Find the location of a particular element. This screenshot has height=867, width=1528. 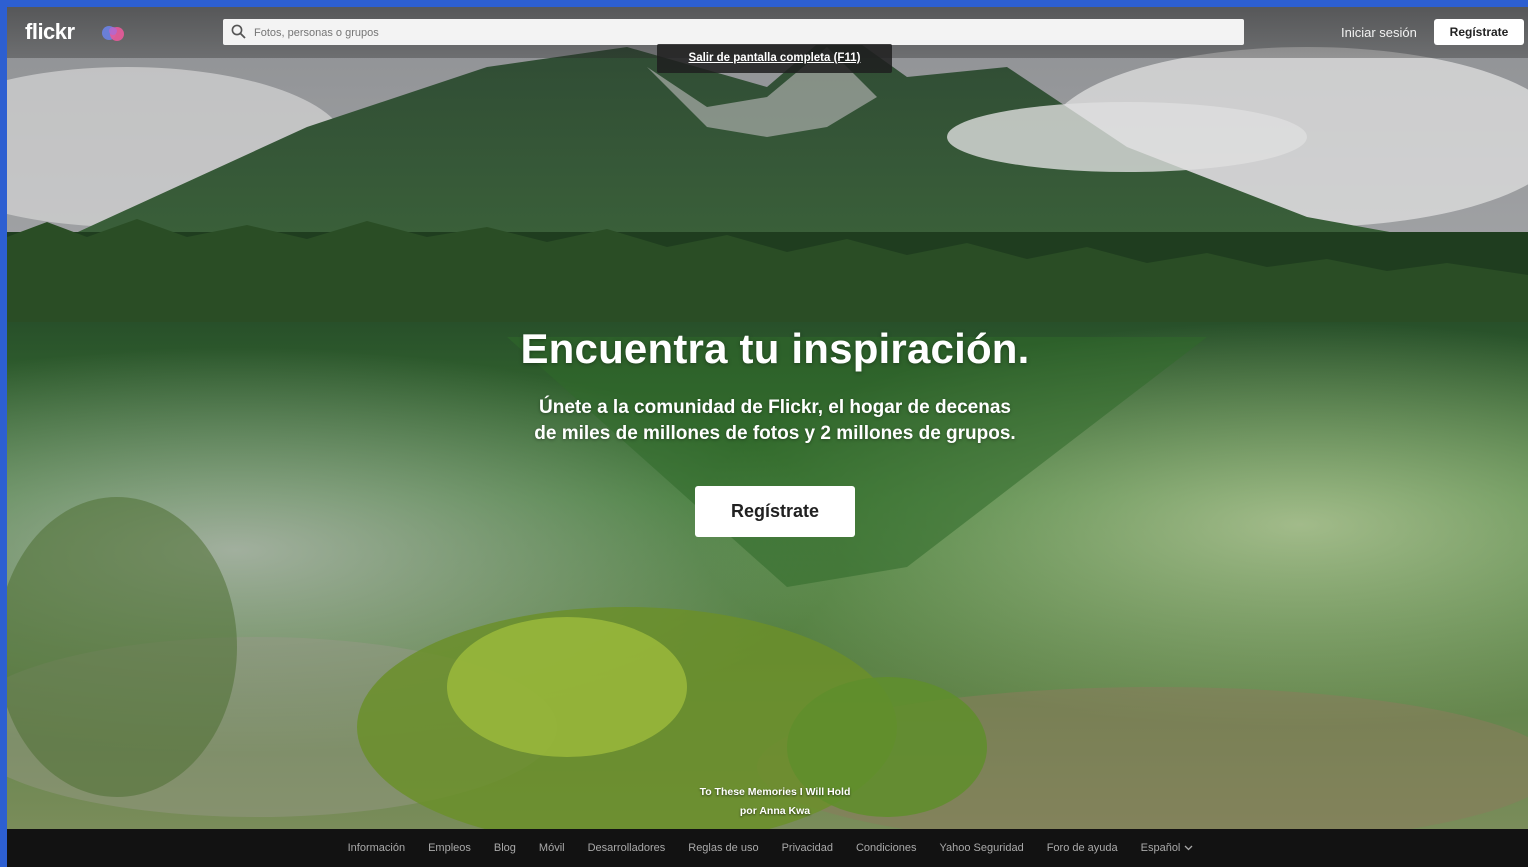

language-selector: Español is located at coordinates (1167, 848).